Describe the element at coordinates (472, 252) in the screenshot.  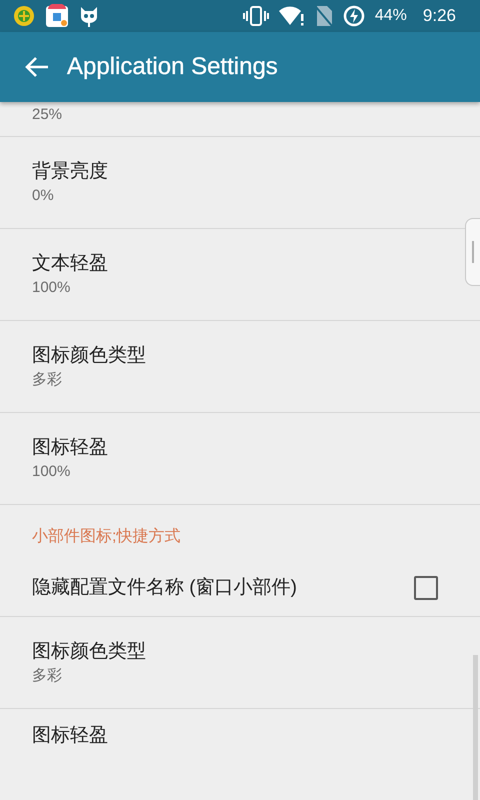
I see `edge-handle` at that location.